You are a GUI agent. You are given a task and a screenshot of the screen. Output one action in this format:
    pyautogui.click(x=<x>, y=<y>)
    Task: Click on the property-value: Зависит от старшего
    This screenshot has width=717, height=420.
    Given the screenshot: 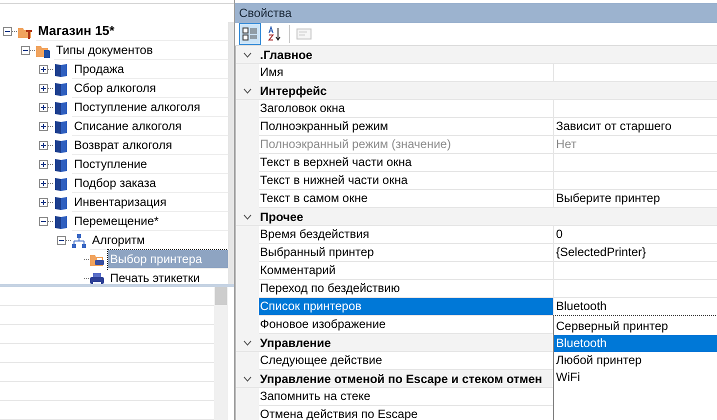 What is the action you would take?
    pyautogui.click(x=635, y=126)
    